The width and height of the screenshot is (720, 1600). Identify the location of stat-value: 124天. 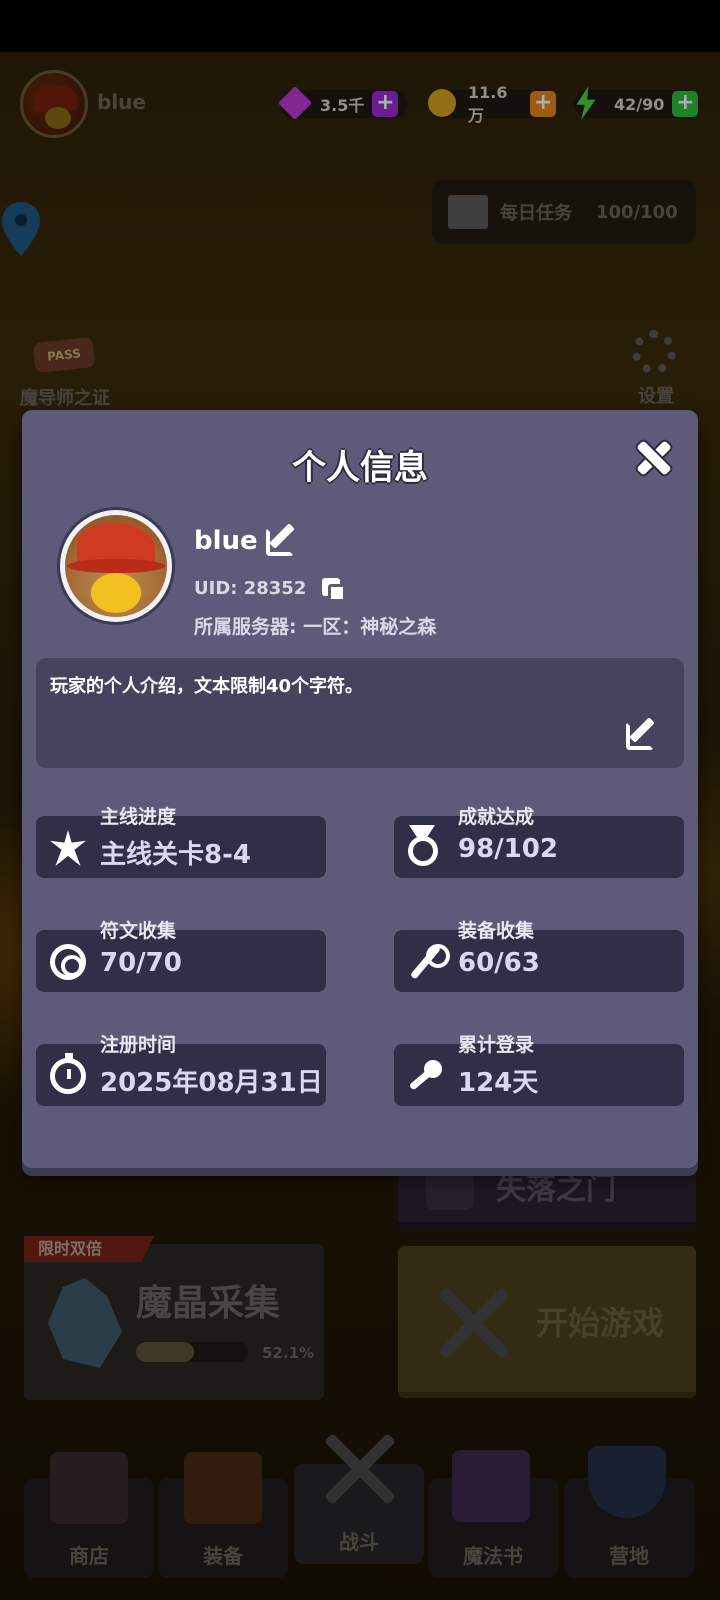
(498, 1083).